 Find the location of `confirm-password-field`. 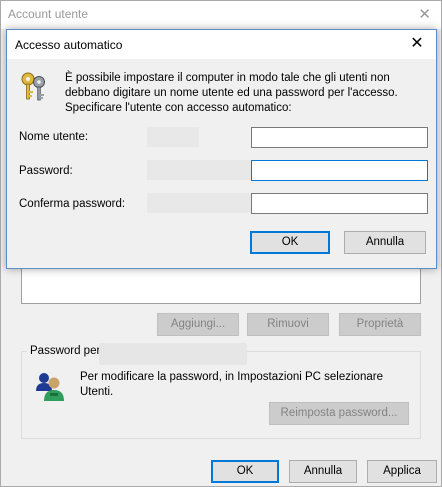

confirm-password-field is located at coordinates (339, 203).